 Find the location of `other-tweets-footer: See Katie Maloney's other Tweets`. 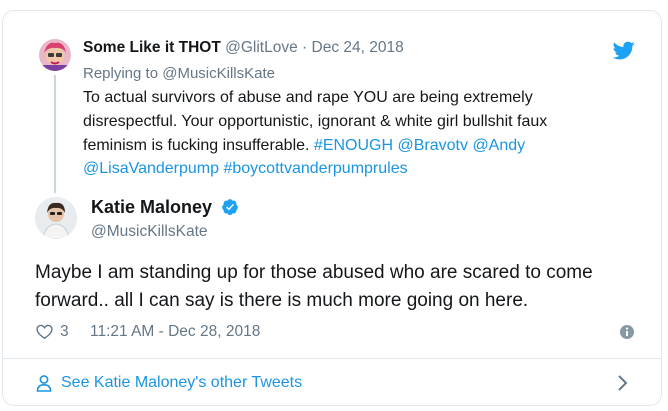

other-tweets-footer: See Katie Maloney's other Tweets is located at coordinates (332, 382).